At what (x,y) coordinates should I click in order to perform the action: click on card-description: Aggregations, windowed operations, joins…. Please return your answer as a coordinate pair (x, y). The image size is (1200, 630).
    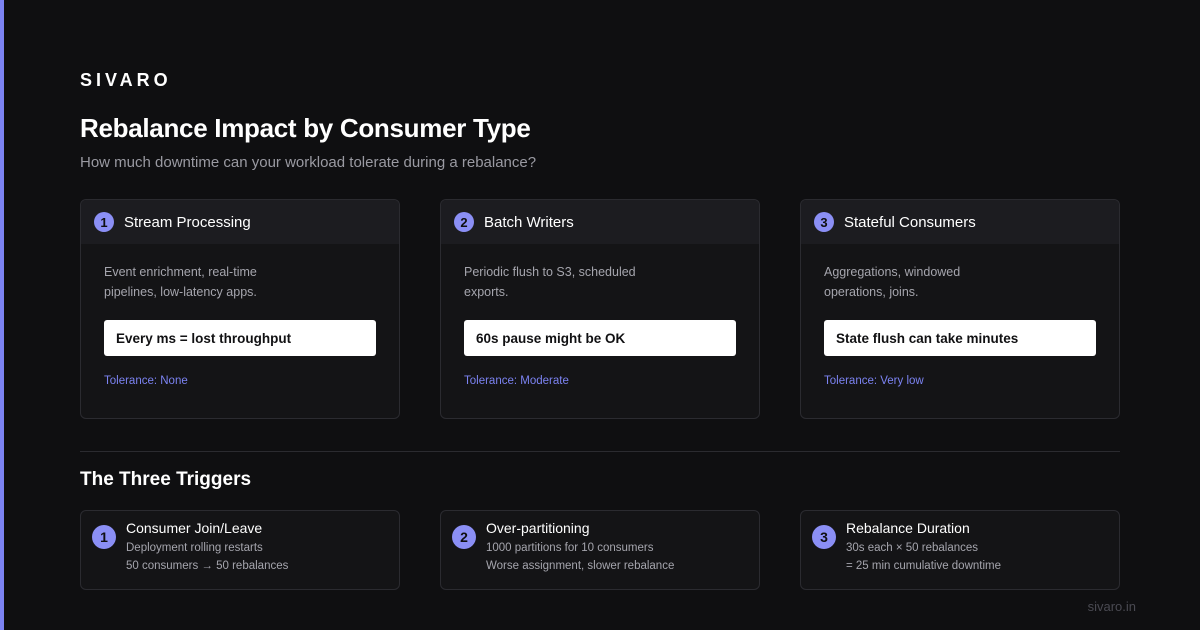
    Looking at the image, I should click on (892, 282).